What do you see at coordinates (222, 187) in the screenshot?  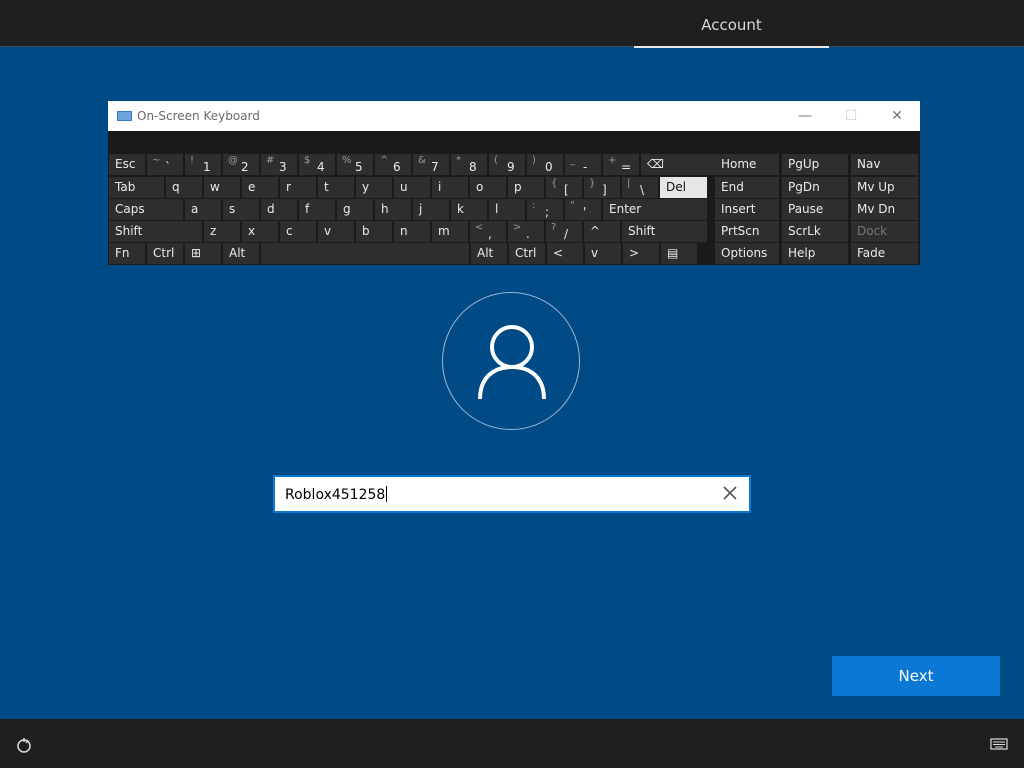 I see `key-w: w` at bounding box center [222, 187].